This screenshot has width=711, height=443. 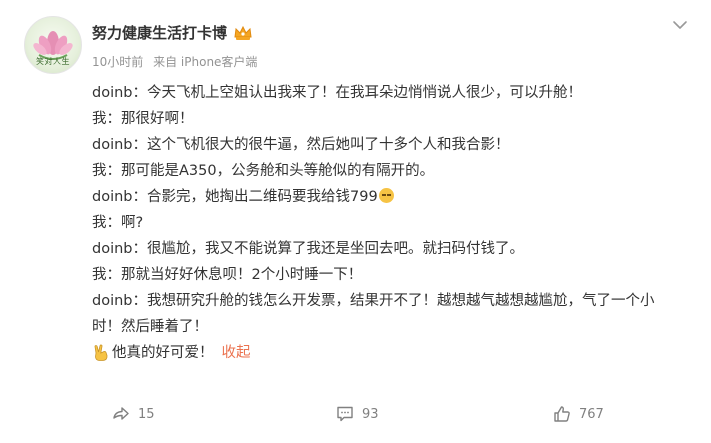 I want to click on post-meta: 10小时前 来自 iPhone客户端, so click(x=177, y=61).